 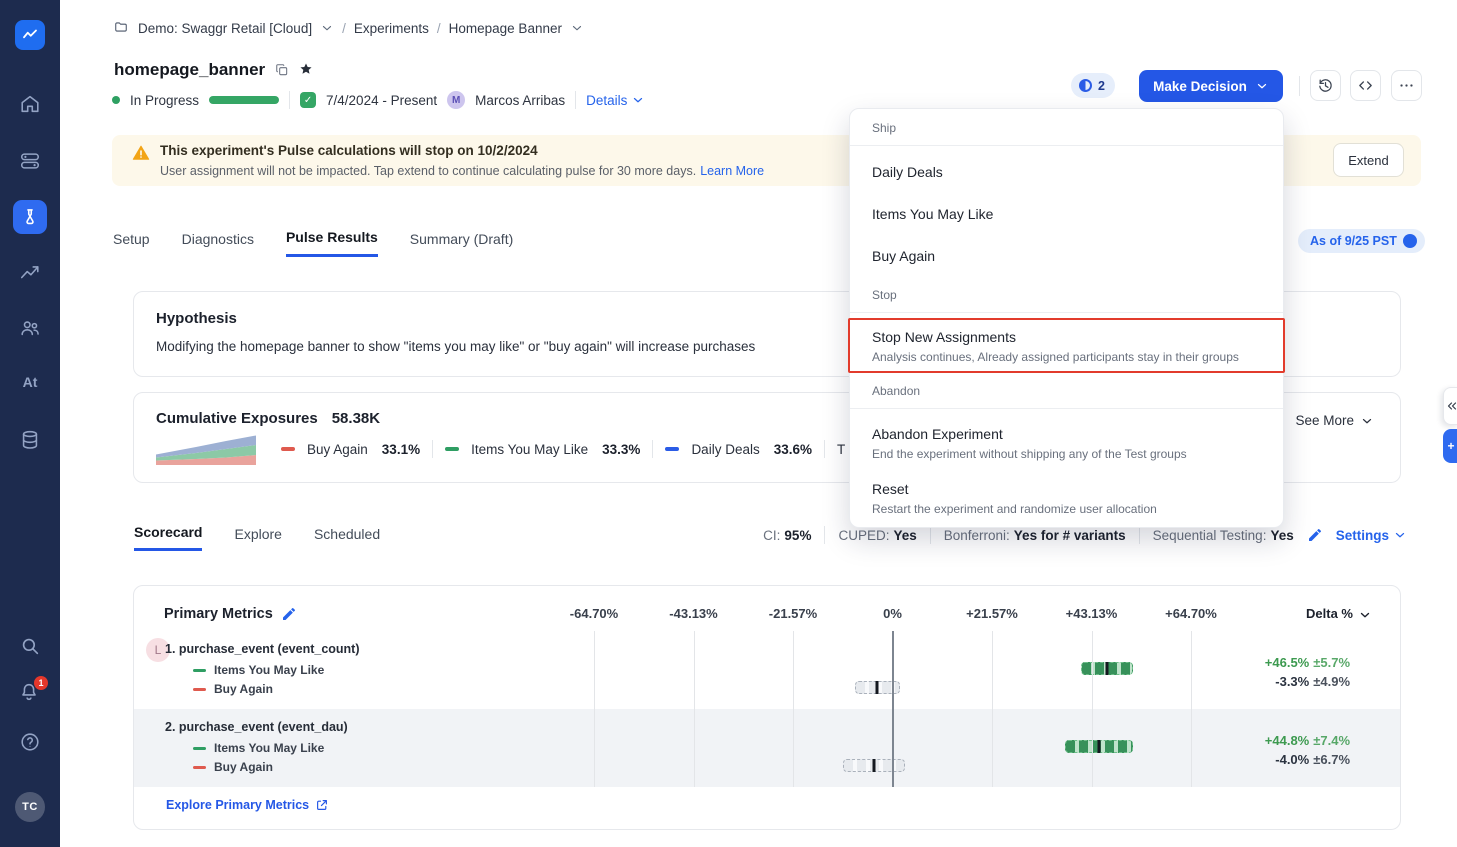 I want to click on plus-icon: +, so click(x=1451, y=446).